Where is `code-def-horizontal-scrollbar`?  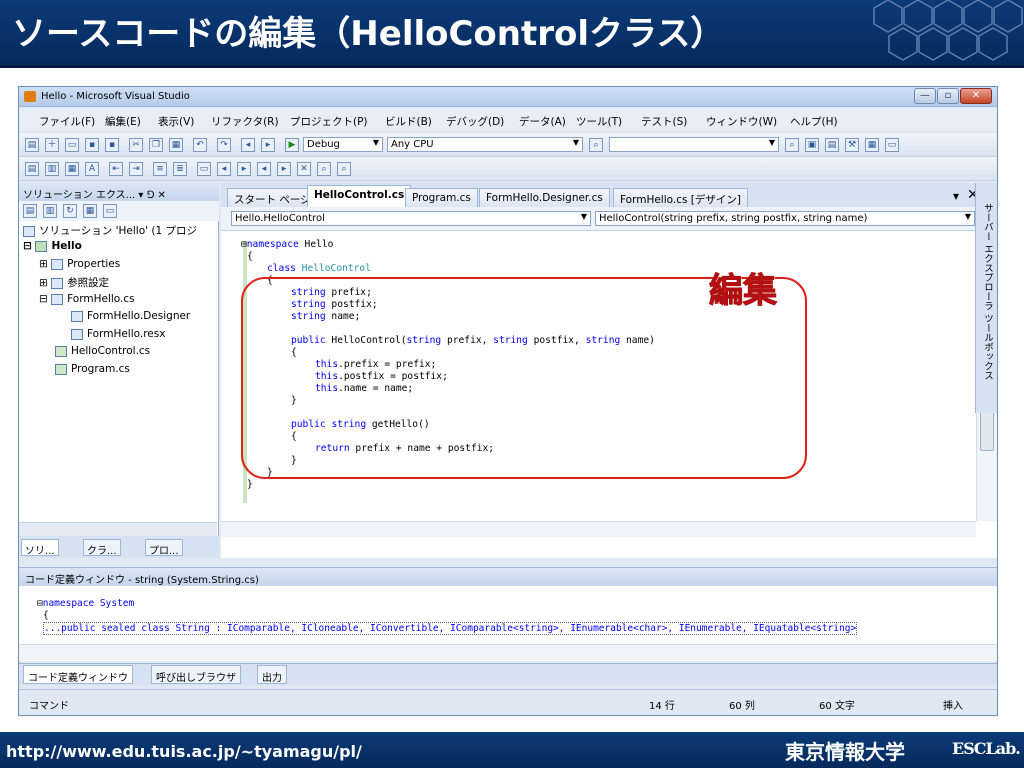
code-def-horizontal-scrollbar is located at coordinates (508, 652).